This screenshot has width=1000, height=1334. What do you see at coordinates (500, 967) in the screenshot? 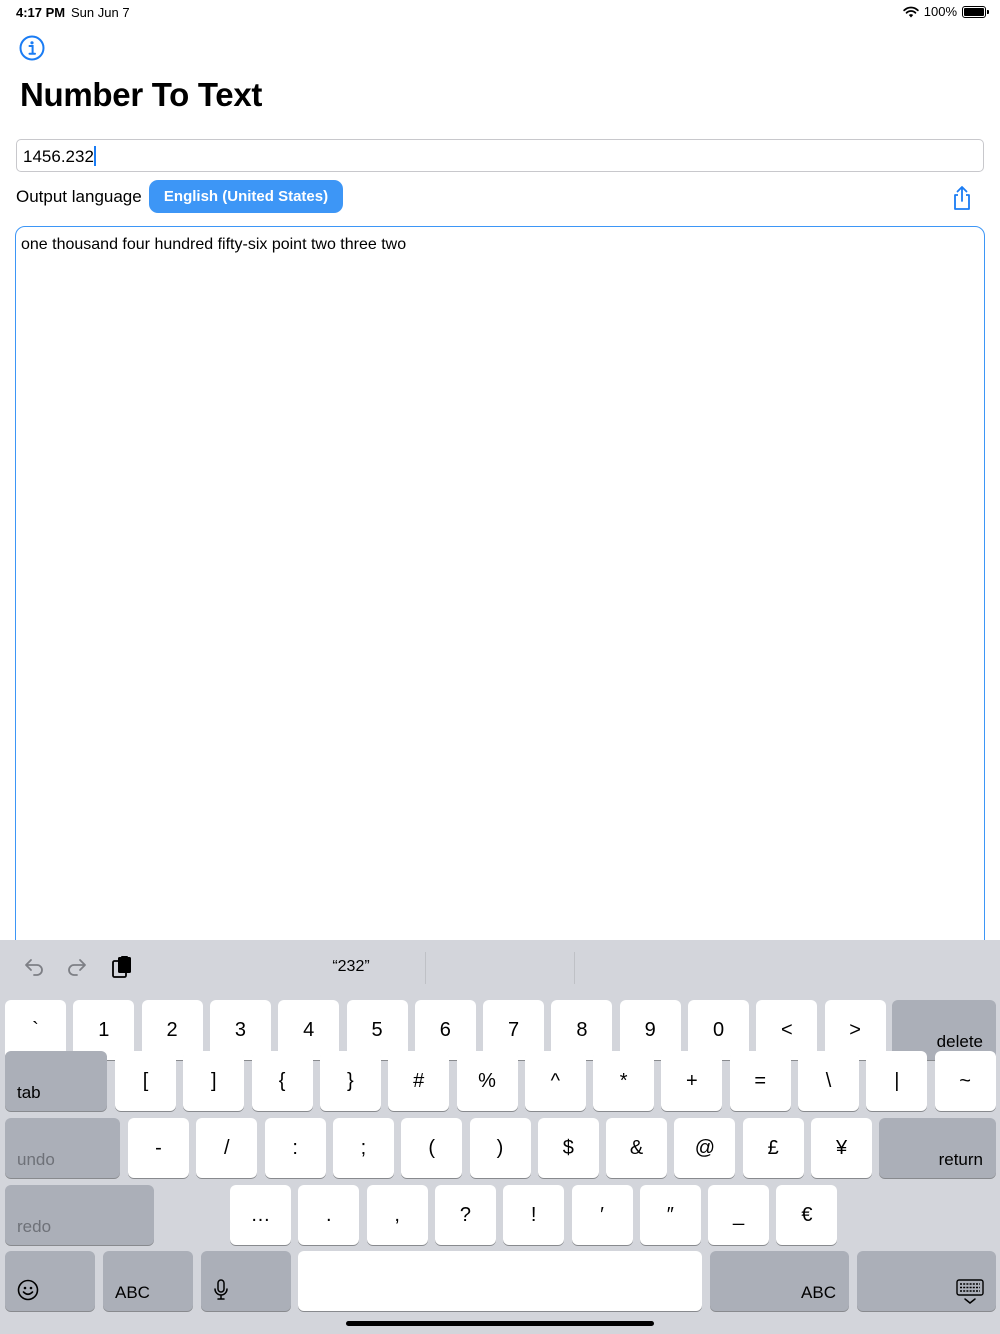
I see `keyboard-shortcut-bar: “232”` at bounding box center [500, 967].